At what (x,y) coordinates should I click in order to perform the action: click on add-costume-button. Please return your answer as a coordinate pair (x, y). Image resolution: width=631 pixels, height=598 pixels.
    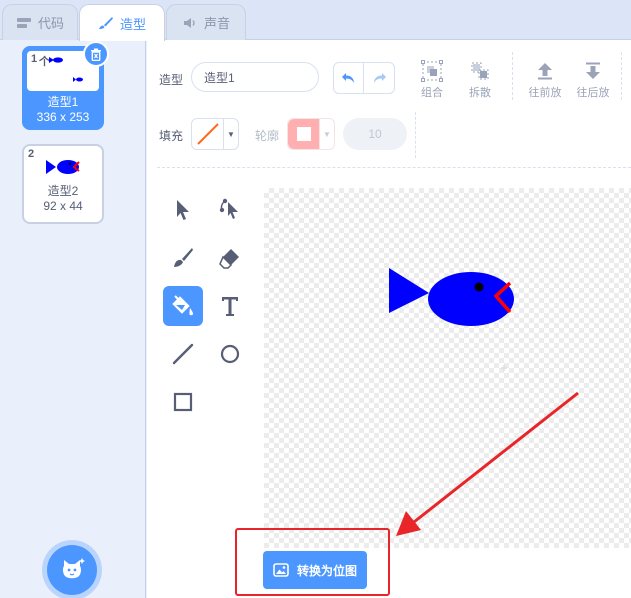
    Looking at the image, I should click on (72, 570).